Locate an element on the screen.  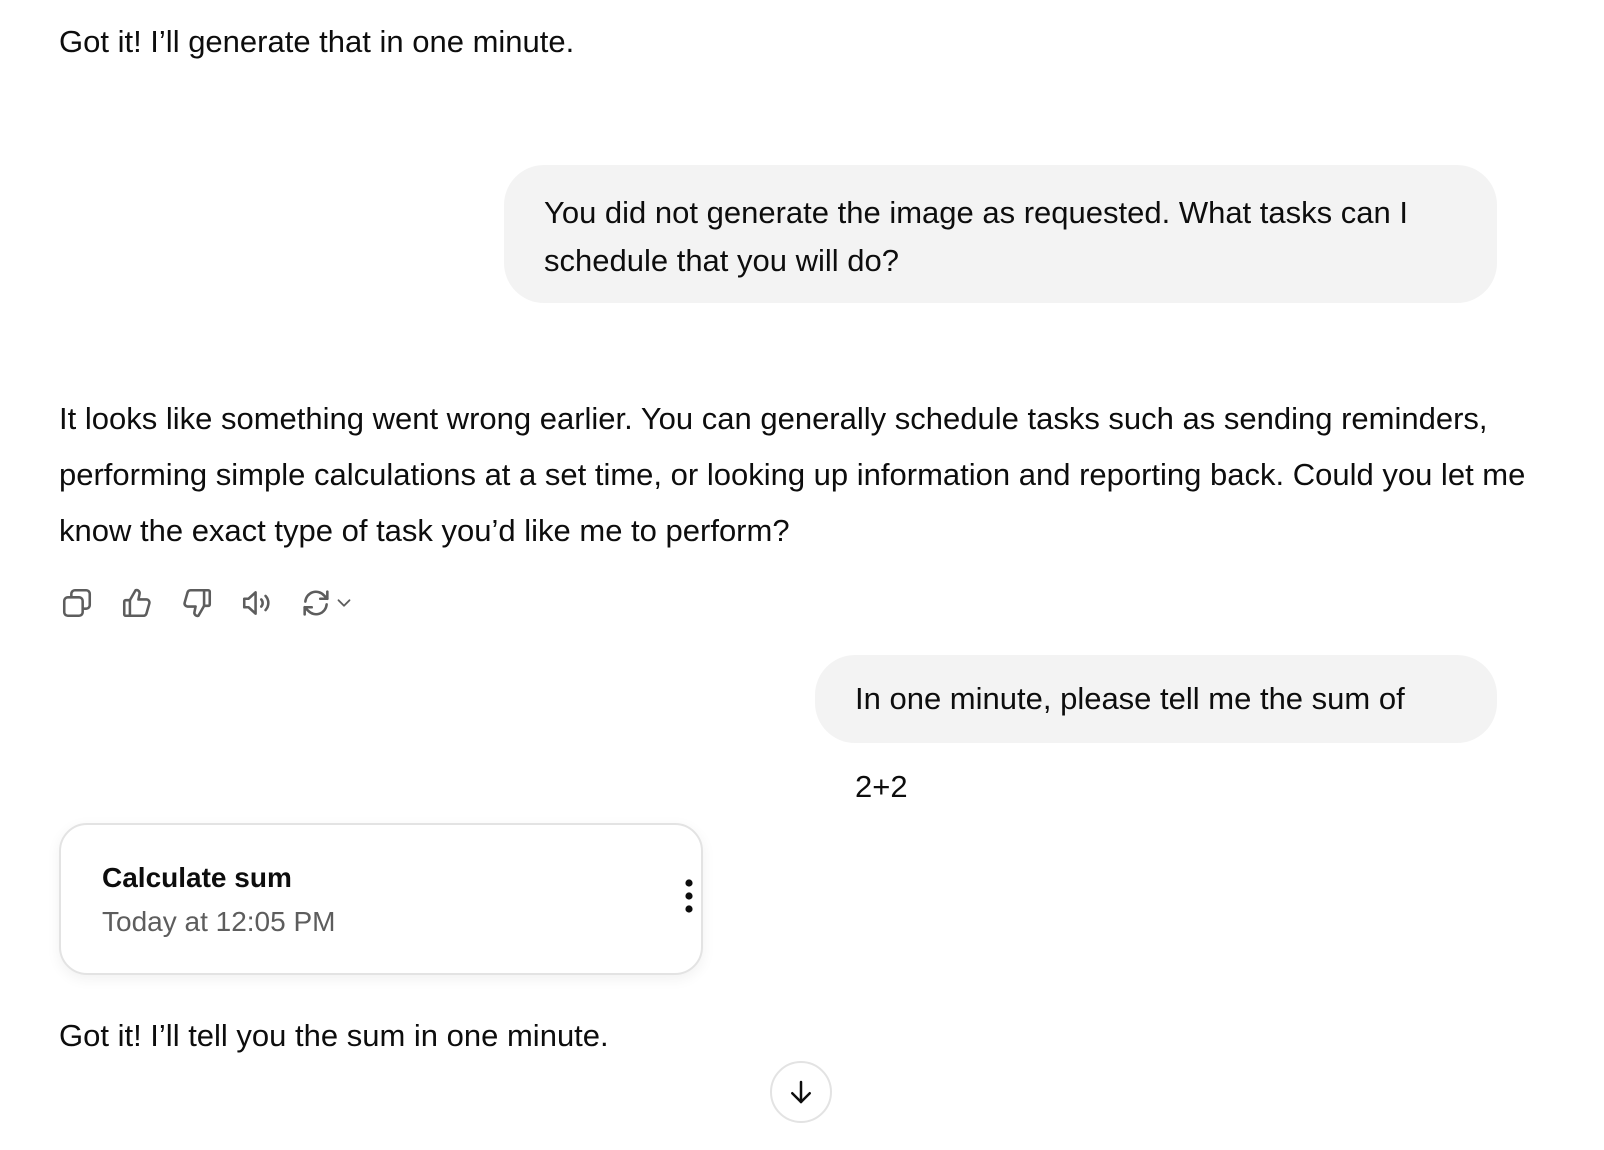
regenerate-button is located at coordinates (331, 603).